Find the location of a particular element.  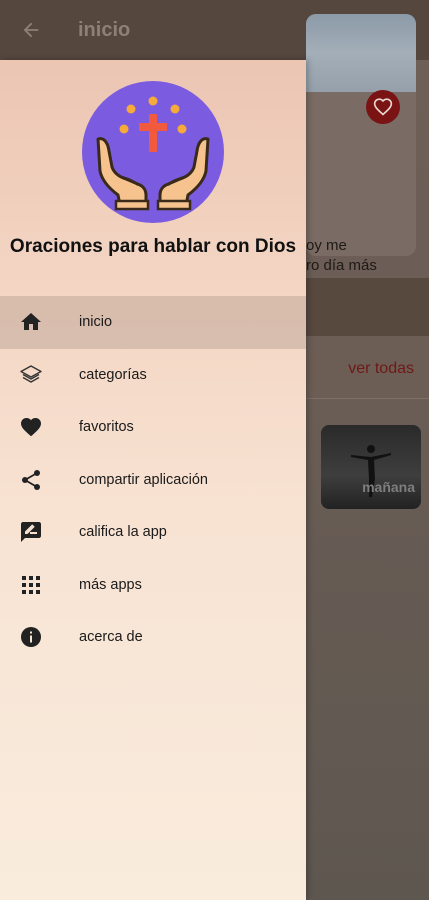

menu-item-label: categorías is located at coordinates (113, 374).